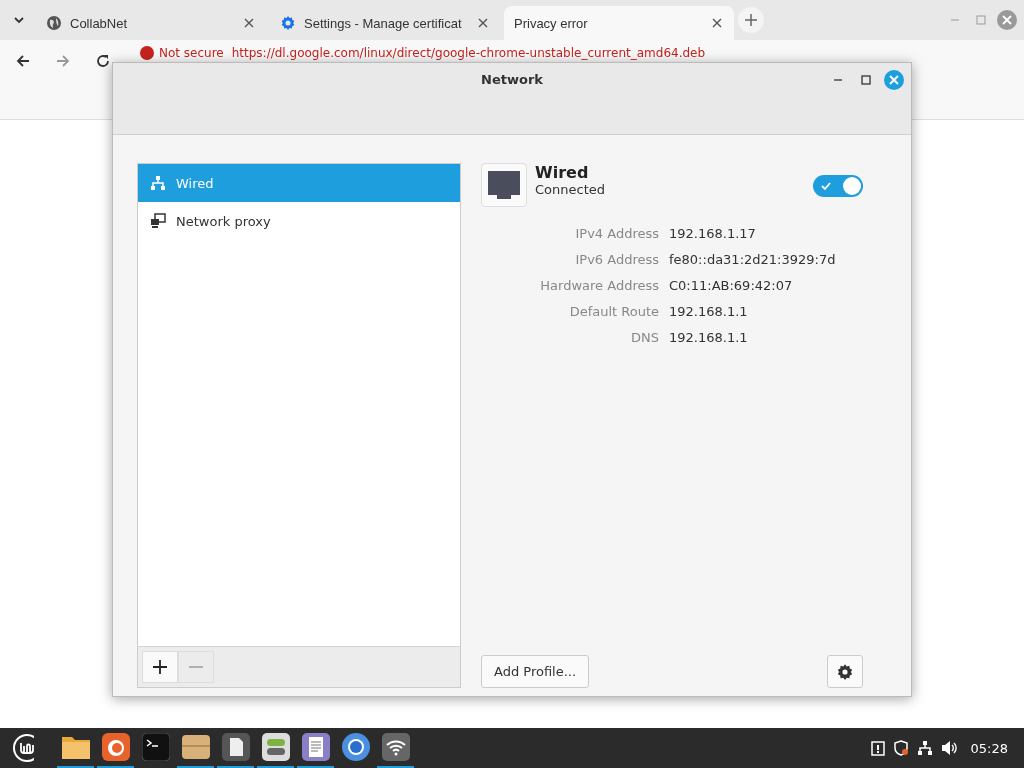  What do you see at coordinates (989, 748) in the screenshot?
I see `clock: 05:28` at bounding box center [989, 748].